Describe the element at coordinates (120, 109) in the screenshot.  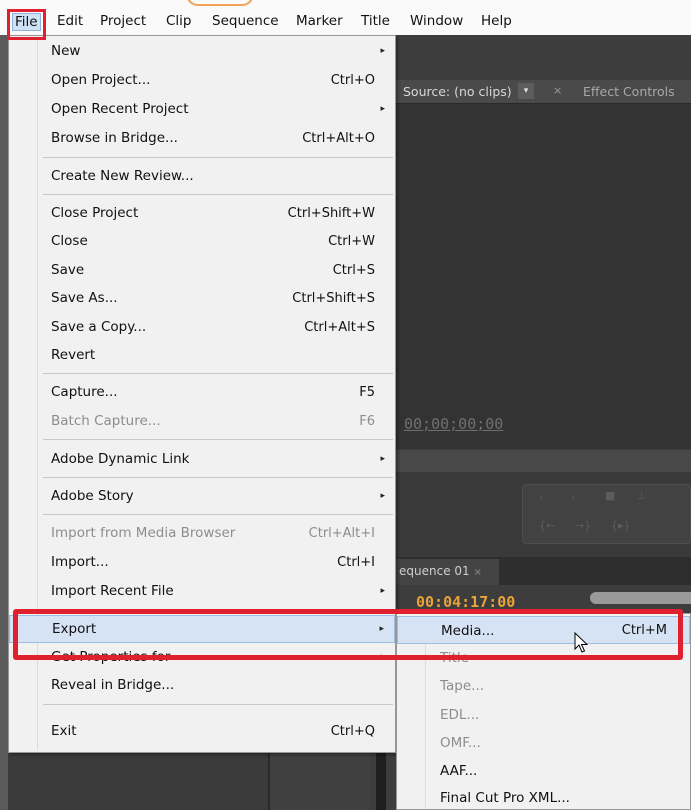
I see `menu-item-label: Open Recent Project` at that location.